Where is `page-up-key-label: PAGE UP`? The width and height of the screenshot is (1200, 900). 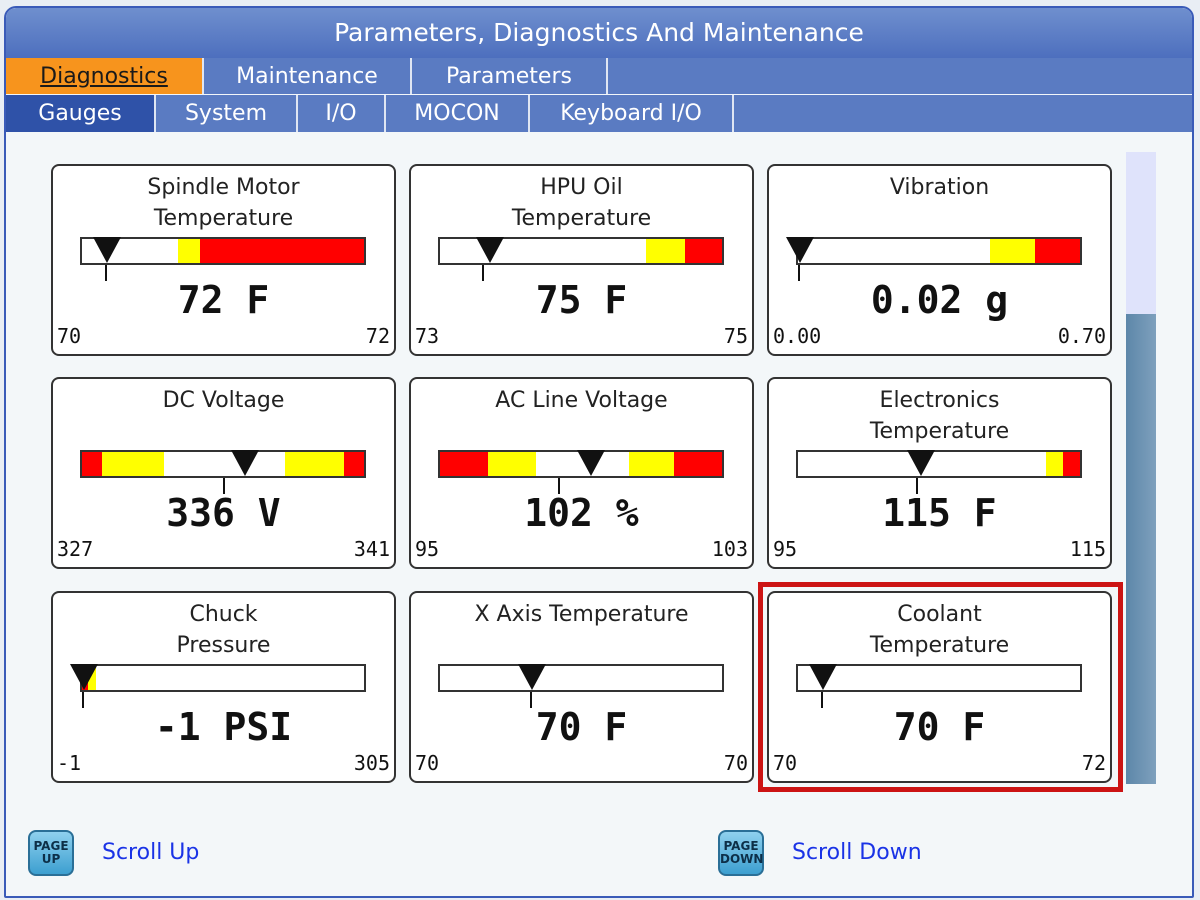
page-up-key-label: PAGE UP is located at coordinates (51, 852).